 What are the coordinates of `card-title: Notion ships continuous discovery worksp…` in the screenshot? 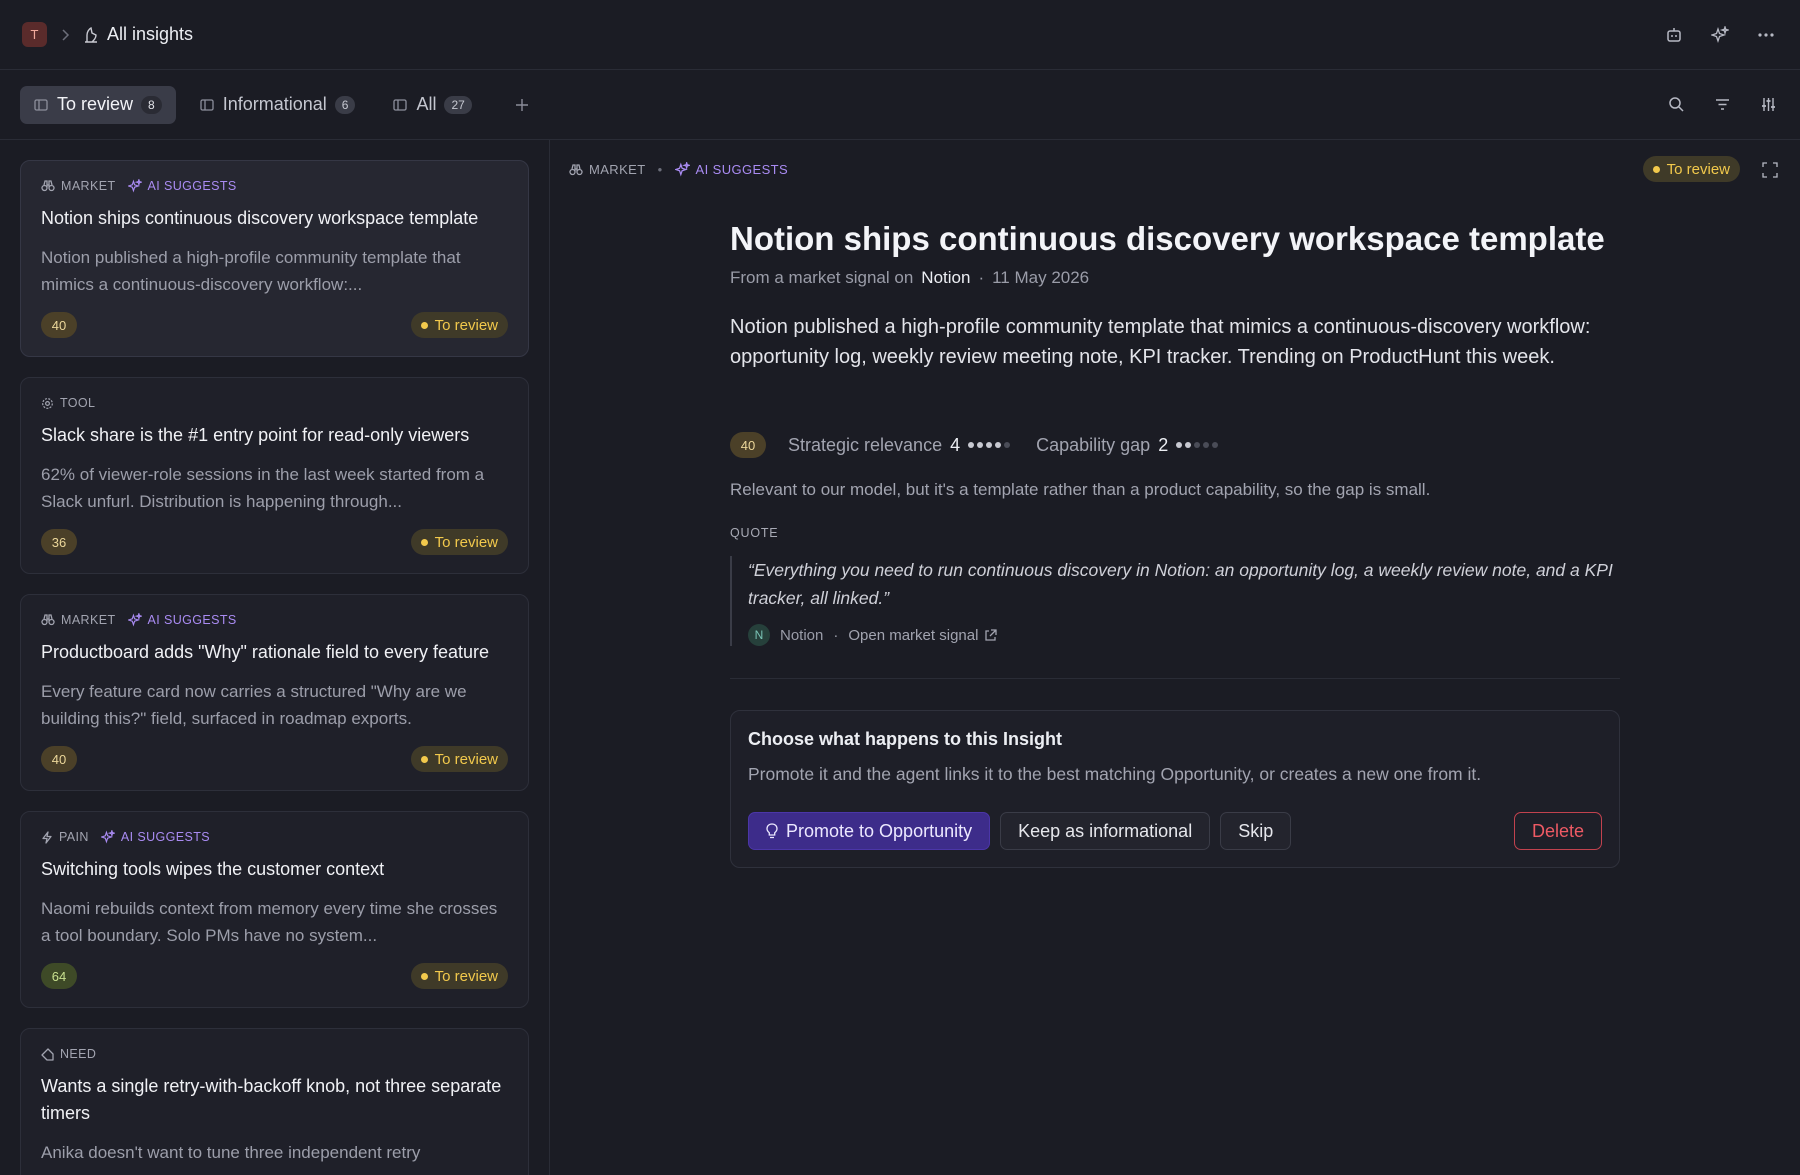 It's located at (260, 218).